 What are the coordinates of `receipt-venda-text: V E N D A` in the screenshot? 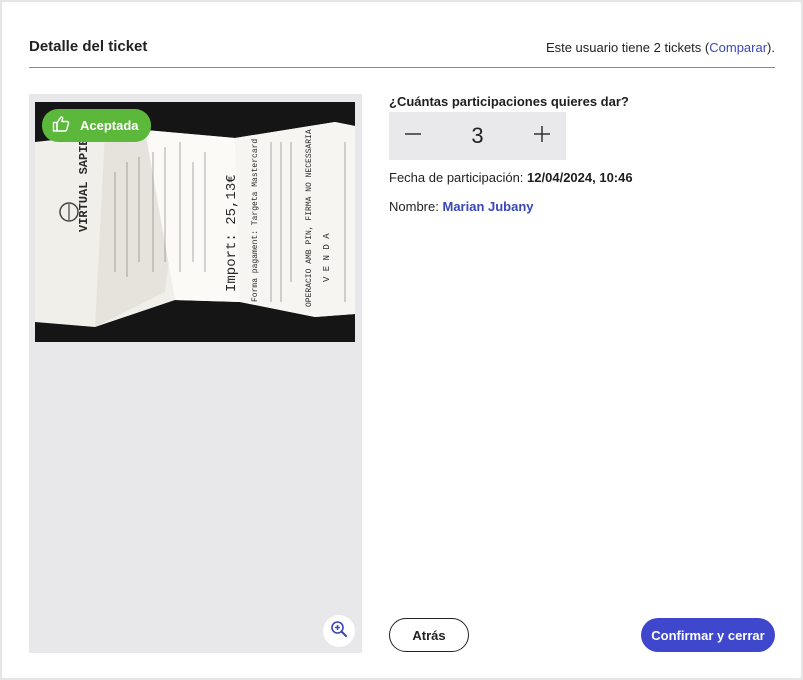 It's located at (327, 257).